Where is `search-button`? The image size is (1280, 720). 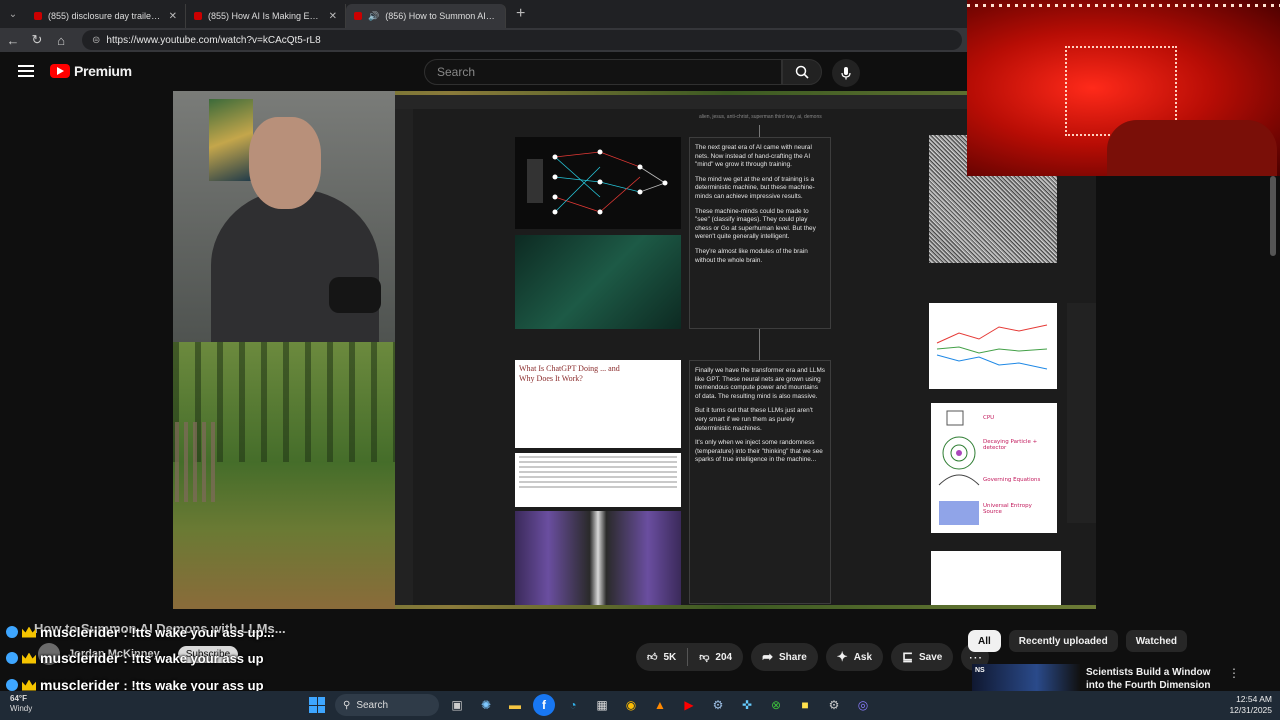 search-button is located at coordinates (802, 72).